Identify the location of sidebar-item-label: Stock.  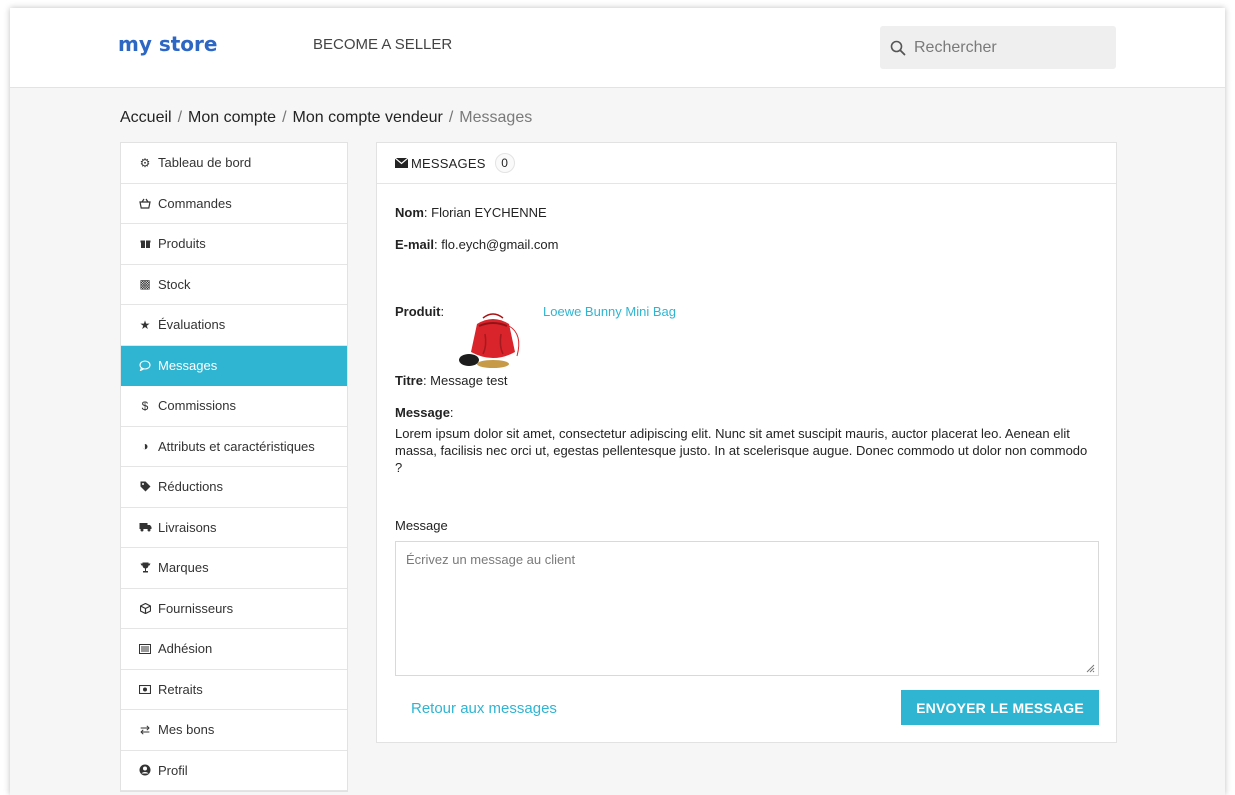
(174, 284).